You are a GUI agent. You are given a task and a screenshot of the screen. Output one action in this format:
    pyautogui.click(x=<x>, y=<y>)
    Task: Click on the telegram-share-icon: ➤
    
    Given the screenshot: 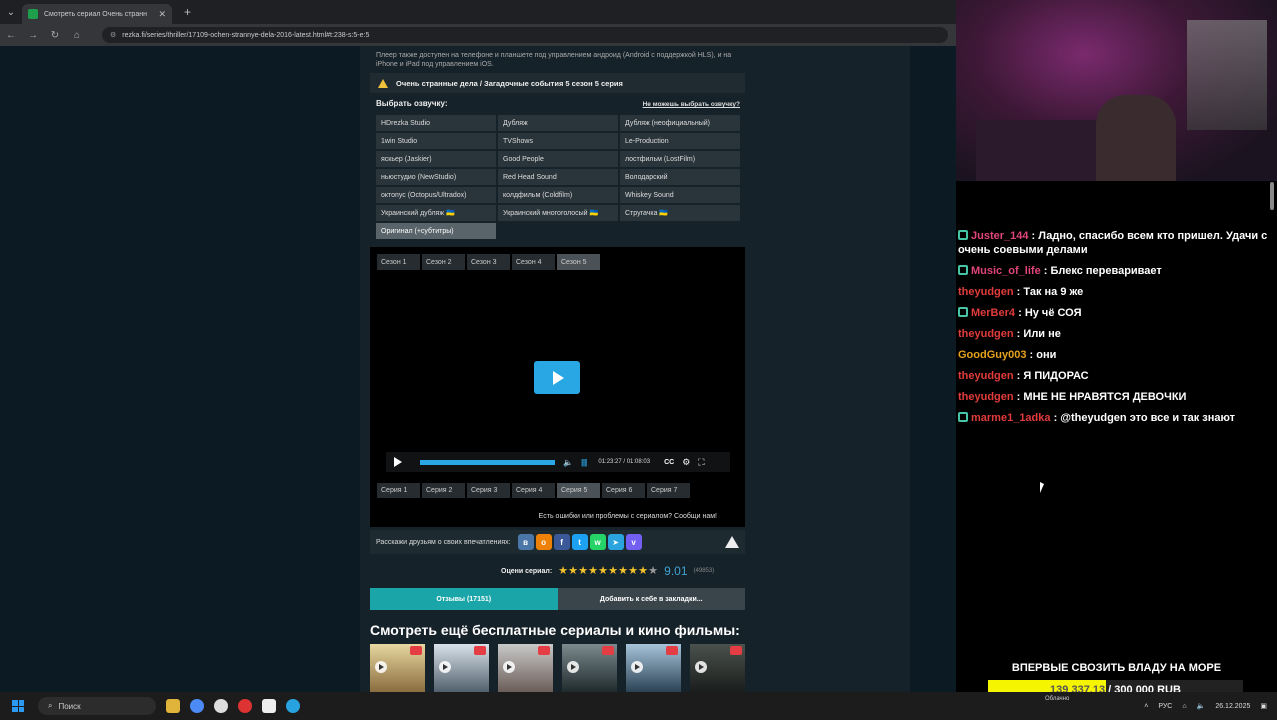 What is the action you would take?
    pyautogui.click(x=615, y=542)
    